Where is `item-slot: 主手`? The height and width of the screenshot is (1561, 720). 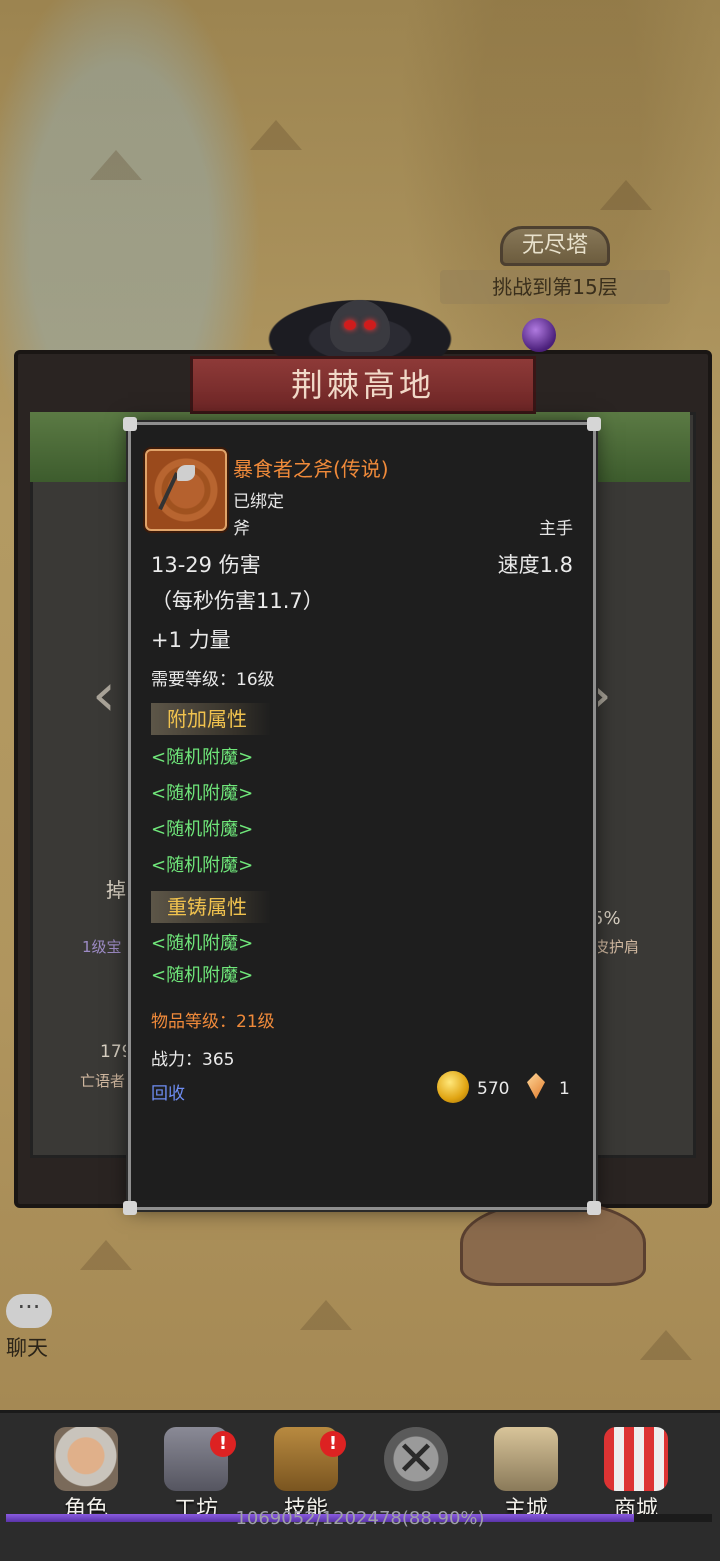 item-slot: 主手 is located at coordinates (556, 529).